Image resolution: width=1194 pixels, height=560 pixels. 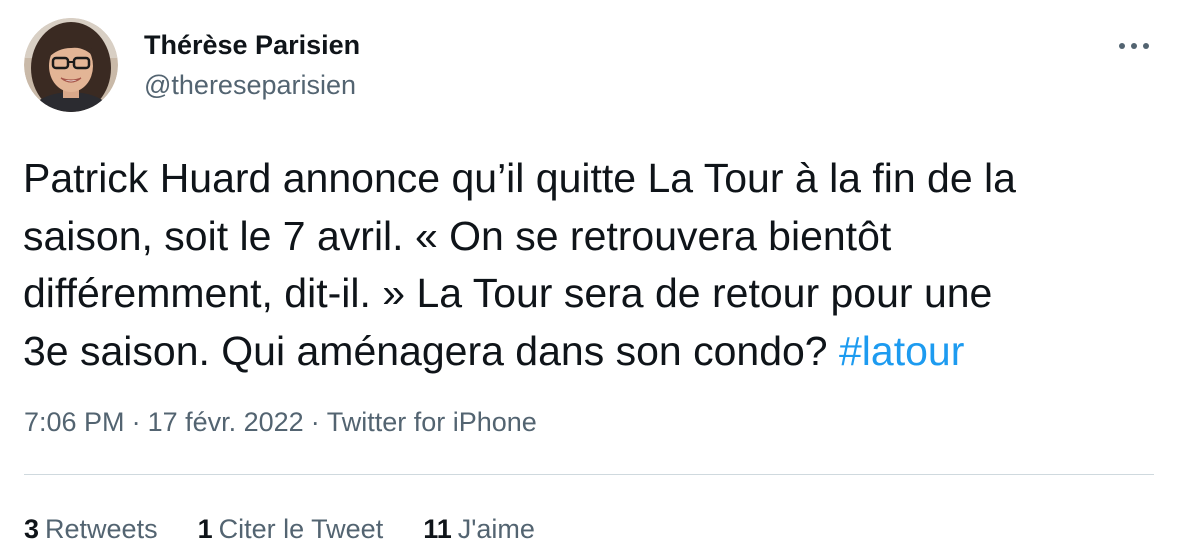 I want to click on profile-photo-icon, so click(x=71, y=65).